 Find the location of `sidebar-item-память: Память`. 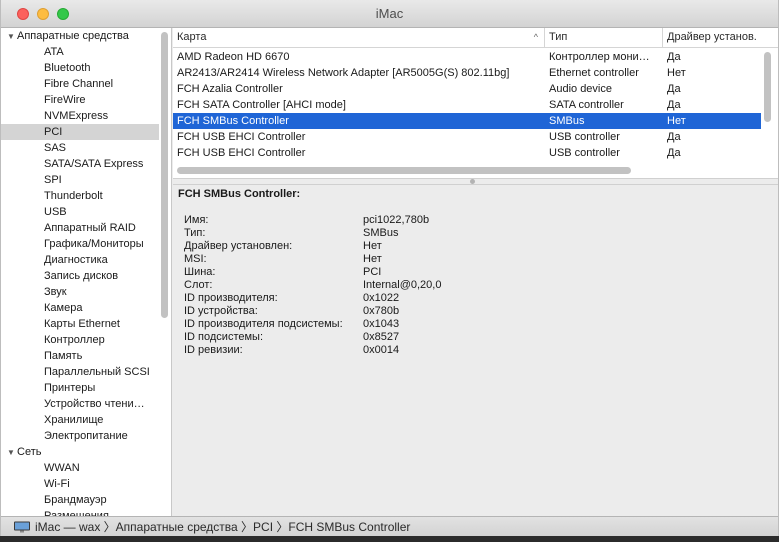

sidebar-item-память: Память is located at coordinates (80, 356).